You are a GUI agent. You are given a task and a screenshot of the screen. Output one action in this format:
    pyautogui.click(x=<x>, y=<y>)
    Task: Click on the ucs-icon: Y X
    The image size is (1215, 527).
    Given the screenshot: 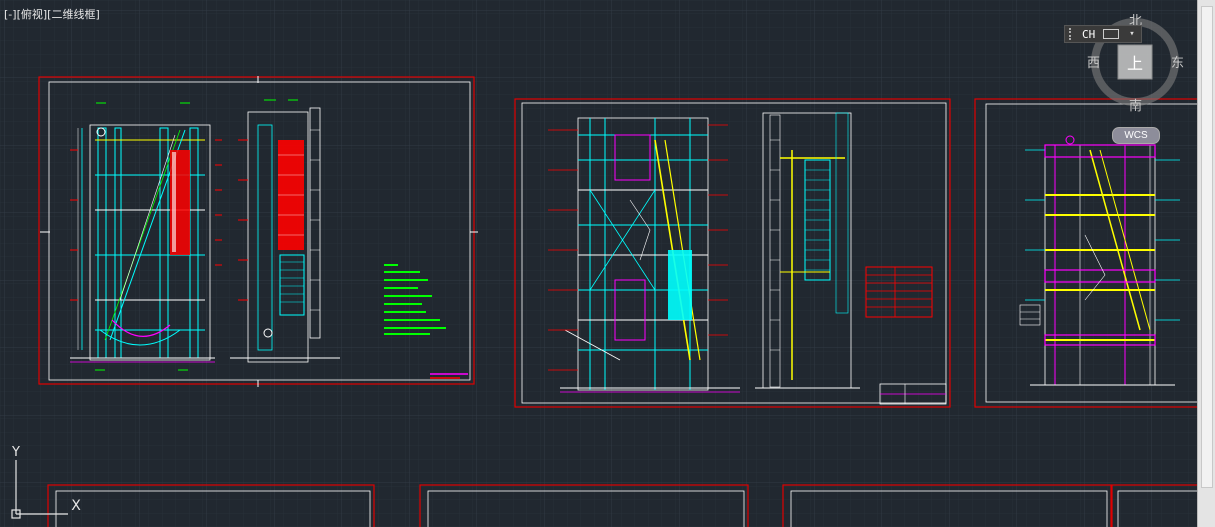 What is the action you would take?
    pyautogui.click(x=46, y=482)
    